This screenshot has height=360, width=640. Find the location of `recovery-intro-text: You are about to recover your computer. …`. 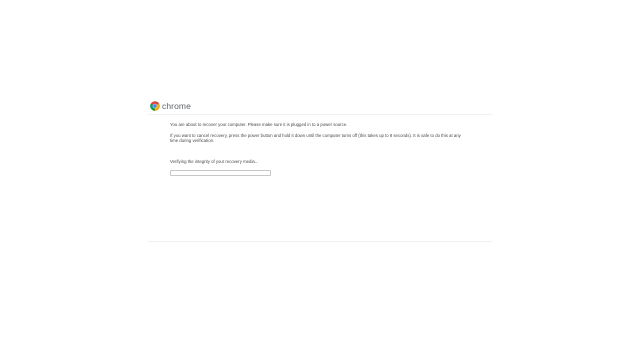

recovery-intro-text: You are about to recover your computer. … is located at coordinates (259, 124).